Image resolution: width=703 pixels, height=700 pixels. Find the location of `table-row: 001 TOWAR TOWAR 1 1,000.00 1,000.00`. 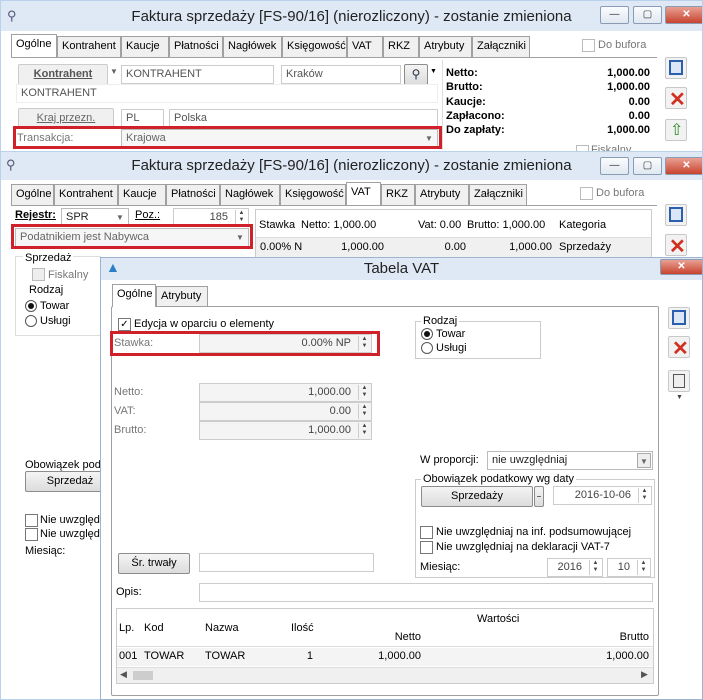

table-row: 001 TOWAR TOWAR 1 1,000.00 1,000.00 is located at coordinates (385, 657).